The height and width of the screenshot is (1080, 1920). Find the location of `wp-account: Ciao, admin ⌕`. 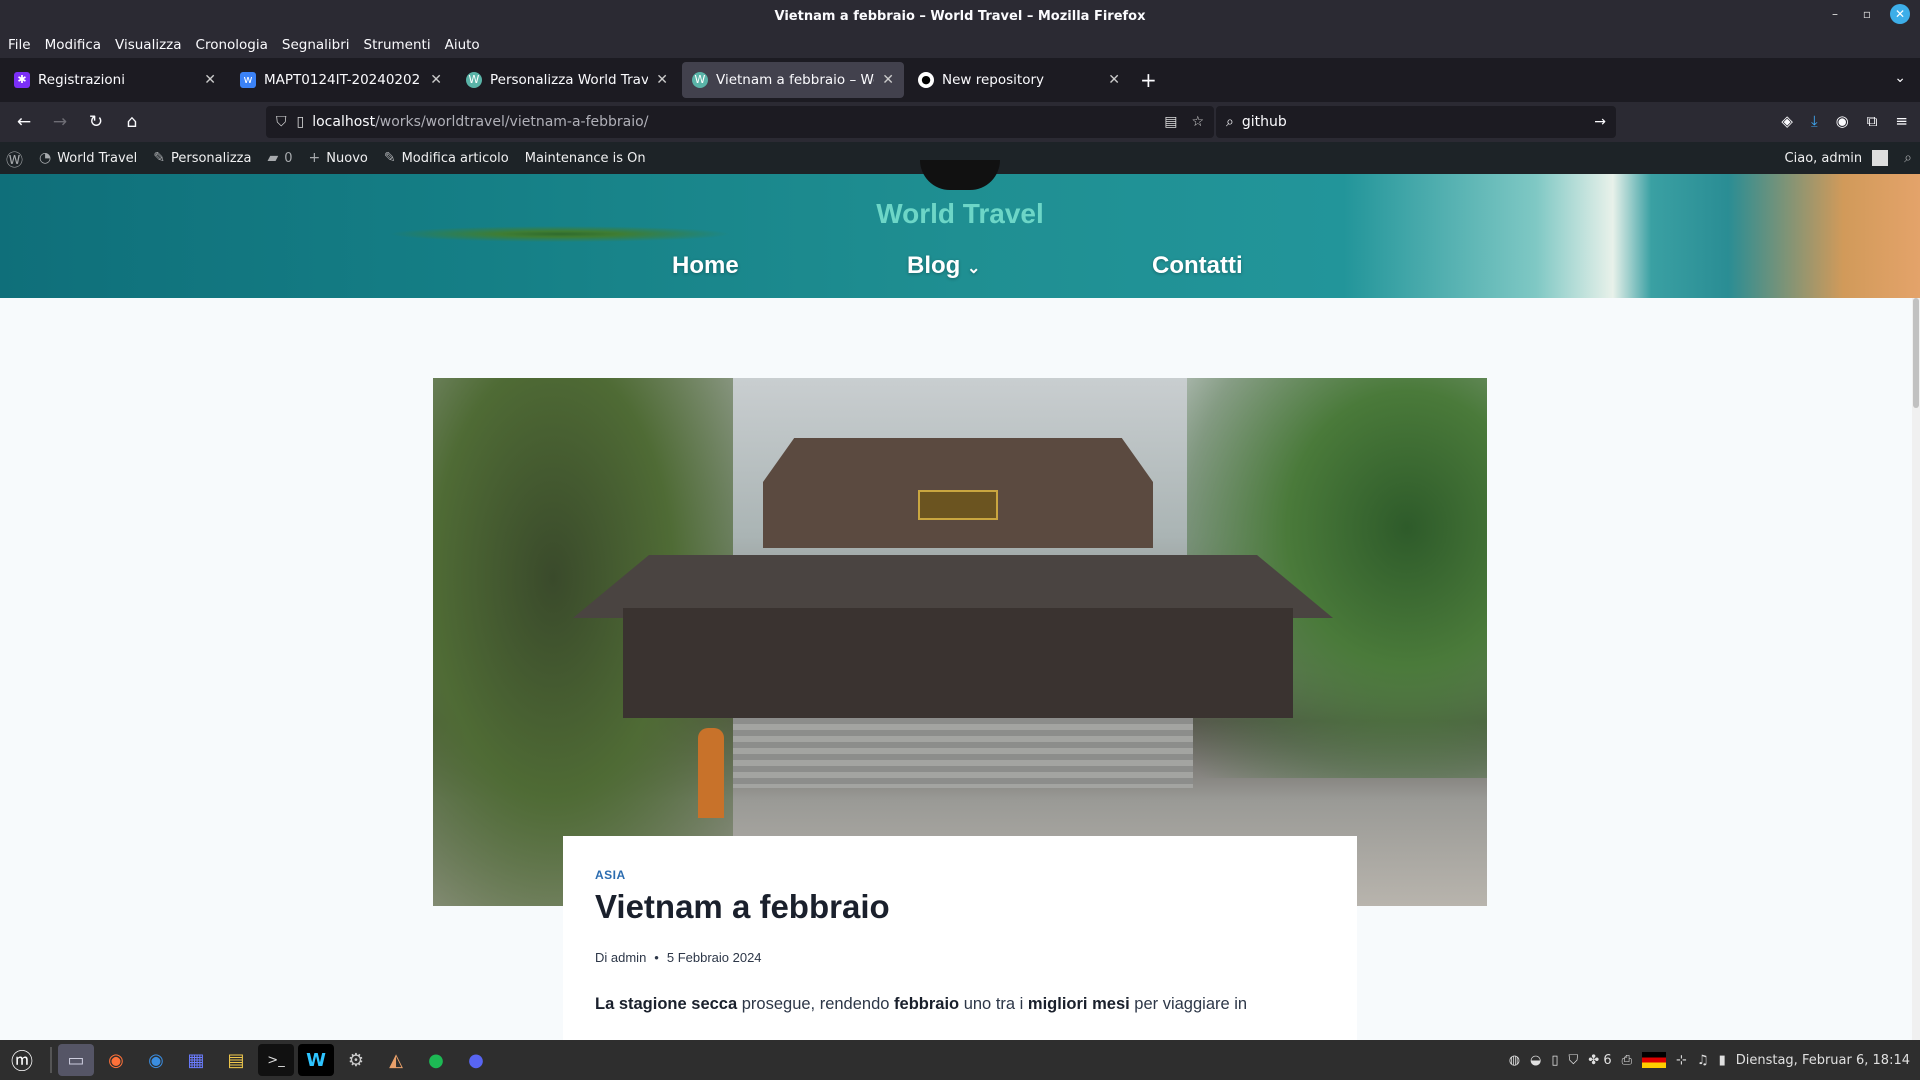

wp-account: Ciao, admin ⌕ is located at coordinates (1848, 158).